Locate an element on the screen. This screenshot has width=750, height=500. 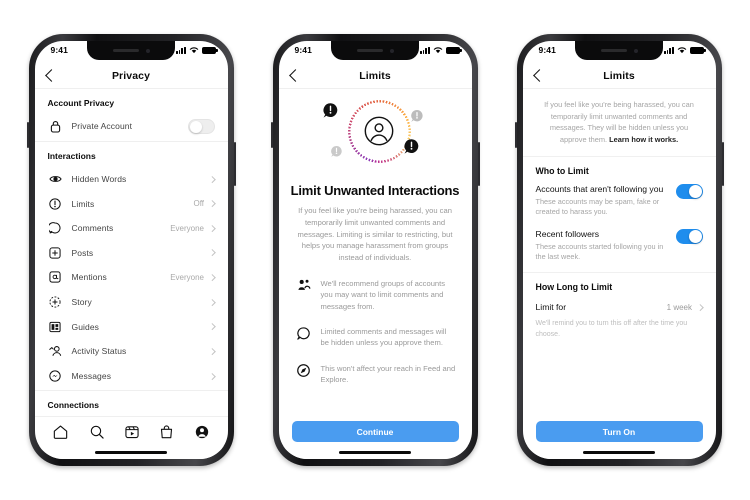
section-header-interactions: Interactions is located at coordinates (71, 155).